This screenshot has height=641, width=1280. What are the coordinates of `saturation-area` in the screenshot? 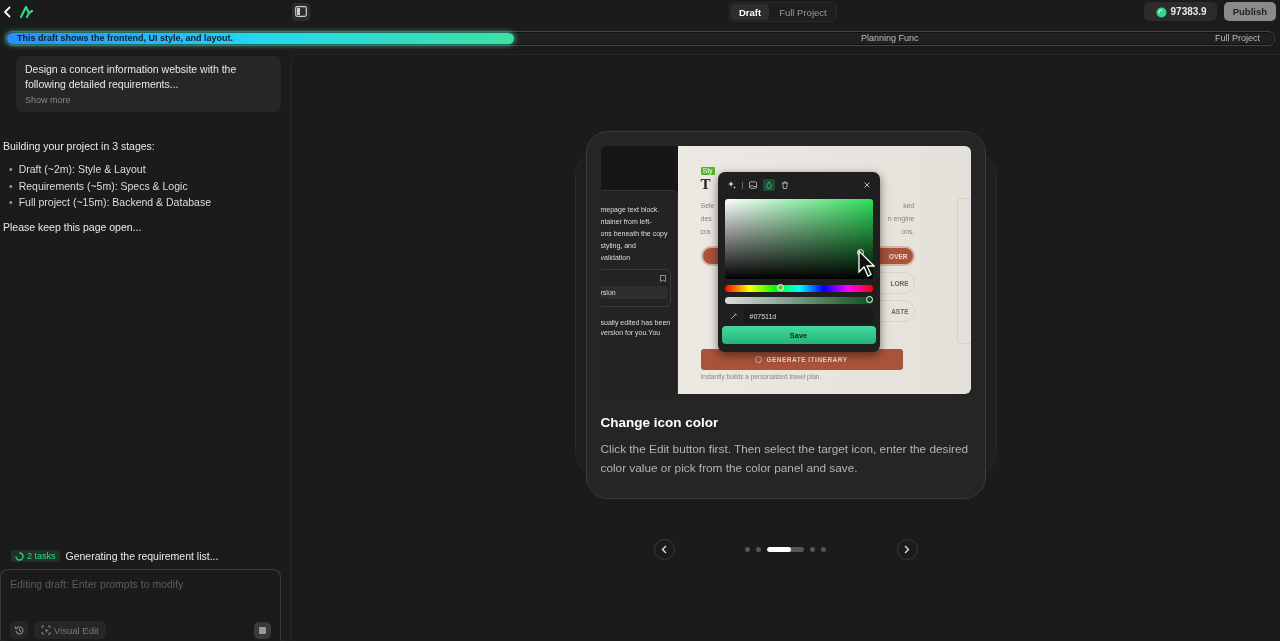 It's located at (798, 239).